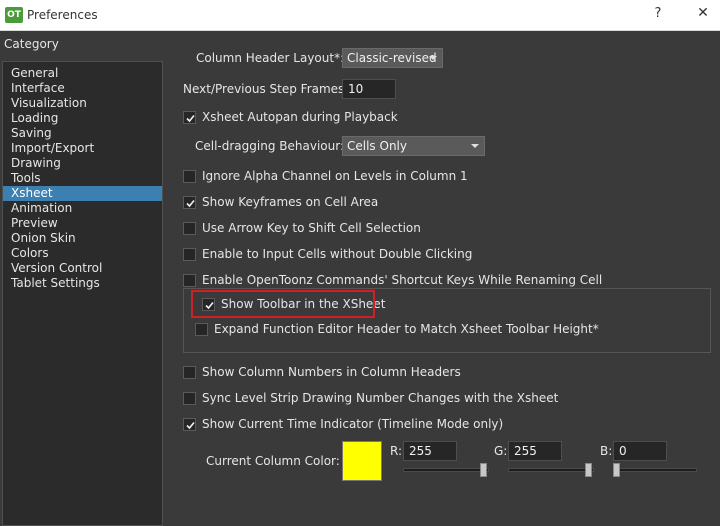  I want to click on current-time-indicator-checkbox, so click(189, 424).